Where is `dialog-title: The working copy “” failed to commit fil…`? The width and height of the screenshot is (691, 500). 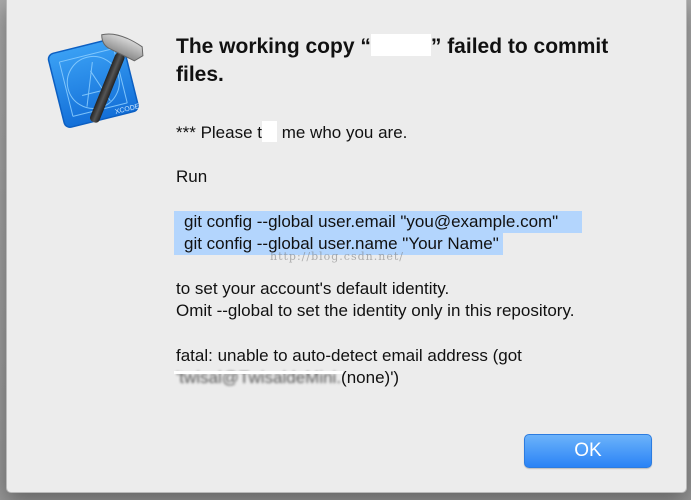 dialog-title: The working copy “” failed to commit fil… is located at coordinates (416, 61).